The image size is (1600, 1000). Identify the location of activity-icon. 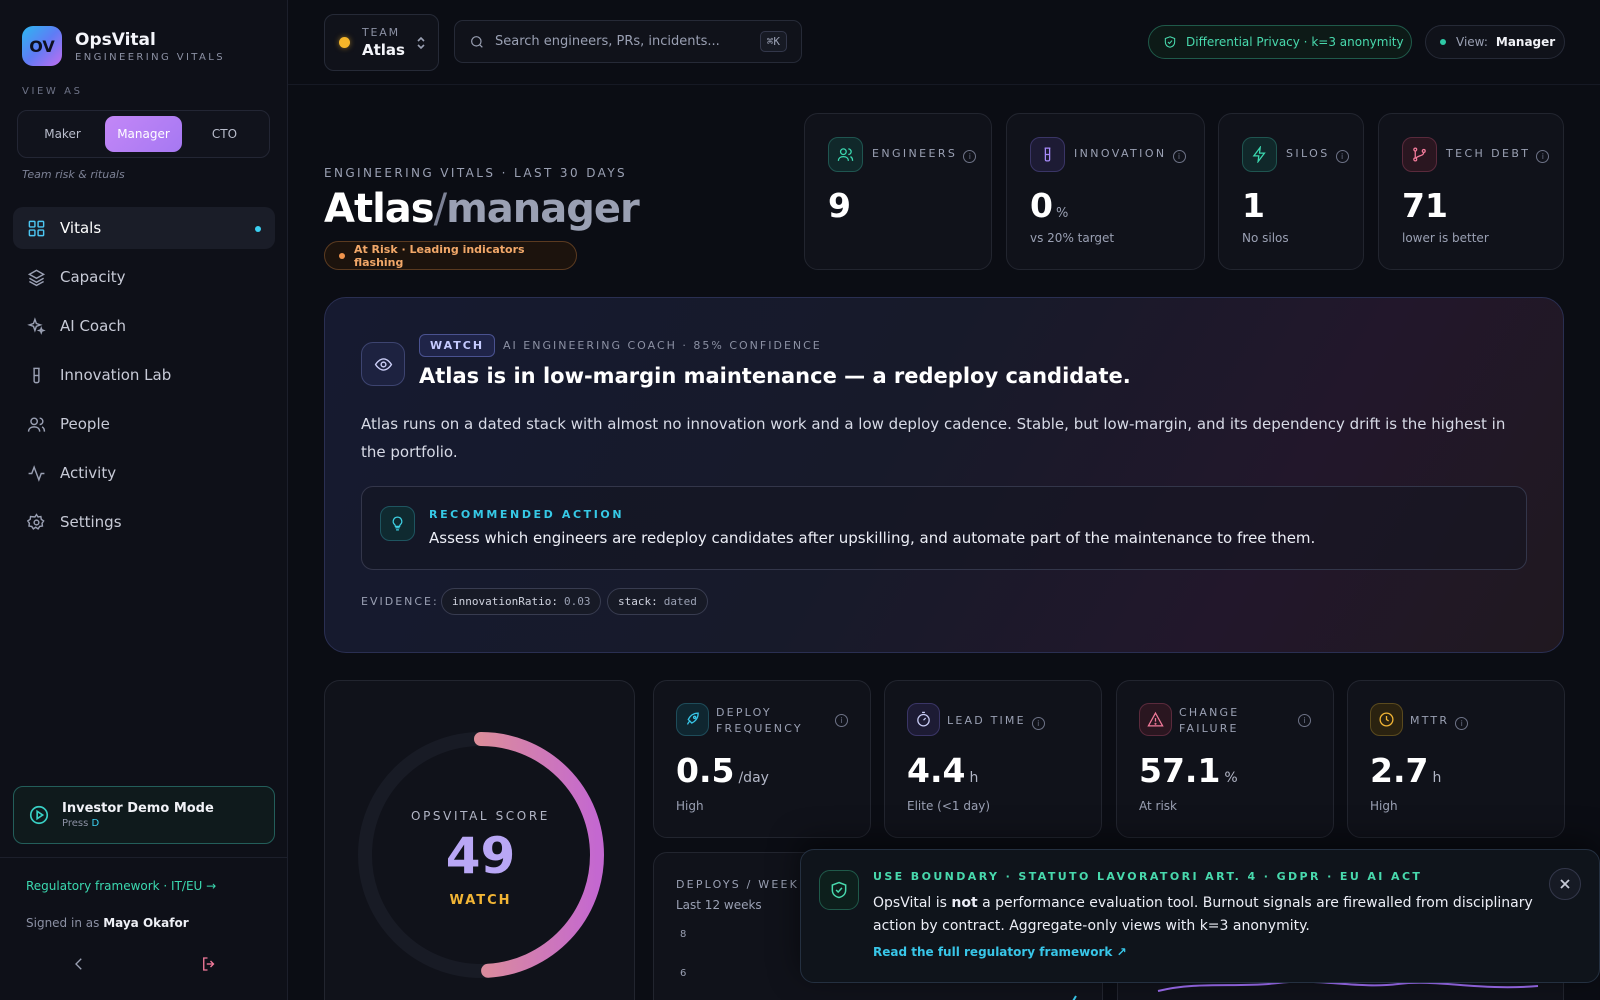
(36, 473).